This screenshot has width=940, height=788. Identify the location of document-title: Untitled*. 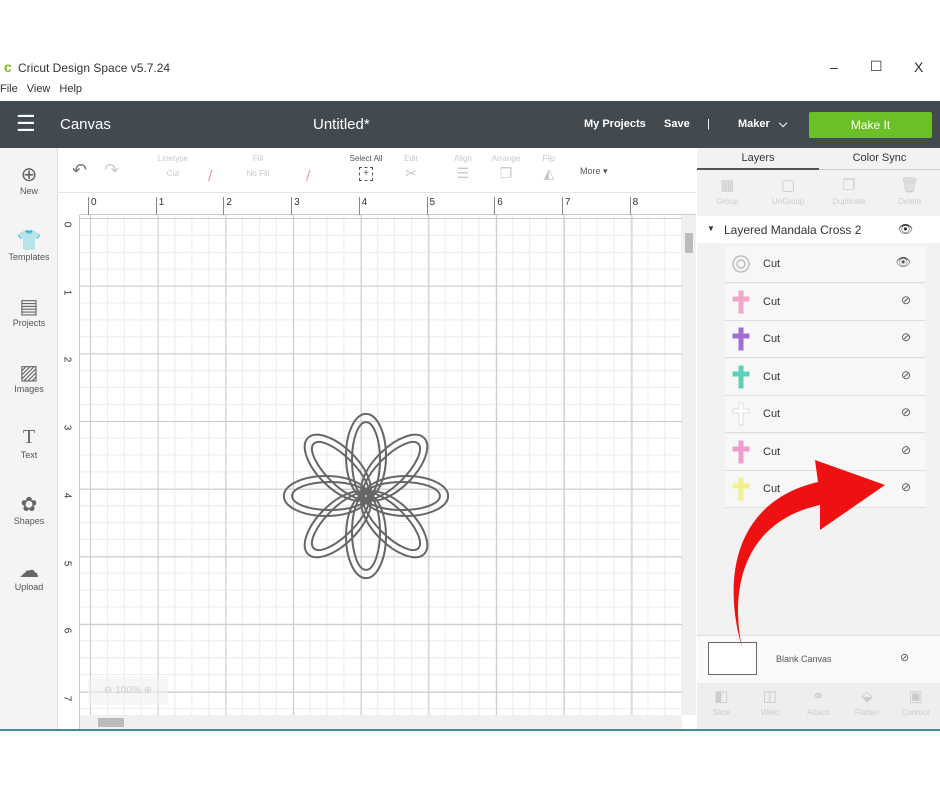
(341, 124).